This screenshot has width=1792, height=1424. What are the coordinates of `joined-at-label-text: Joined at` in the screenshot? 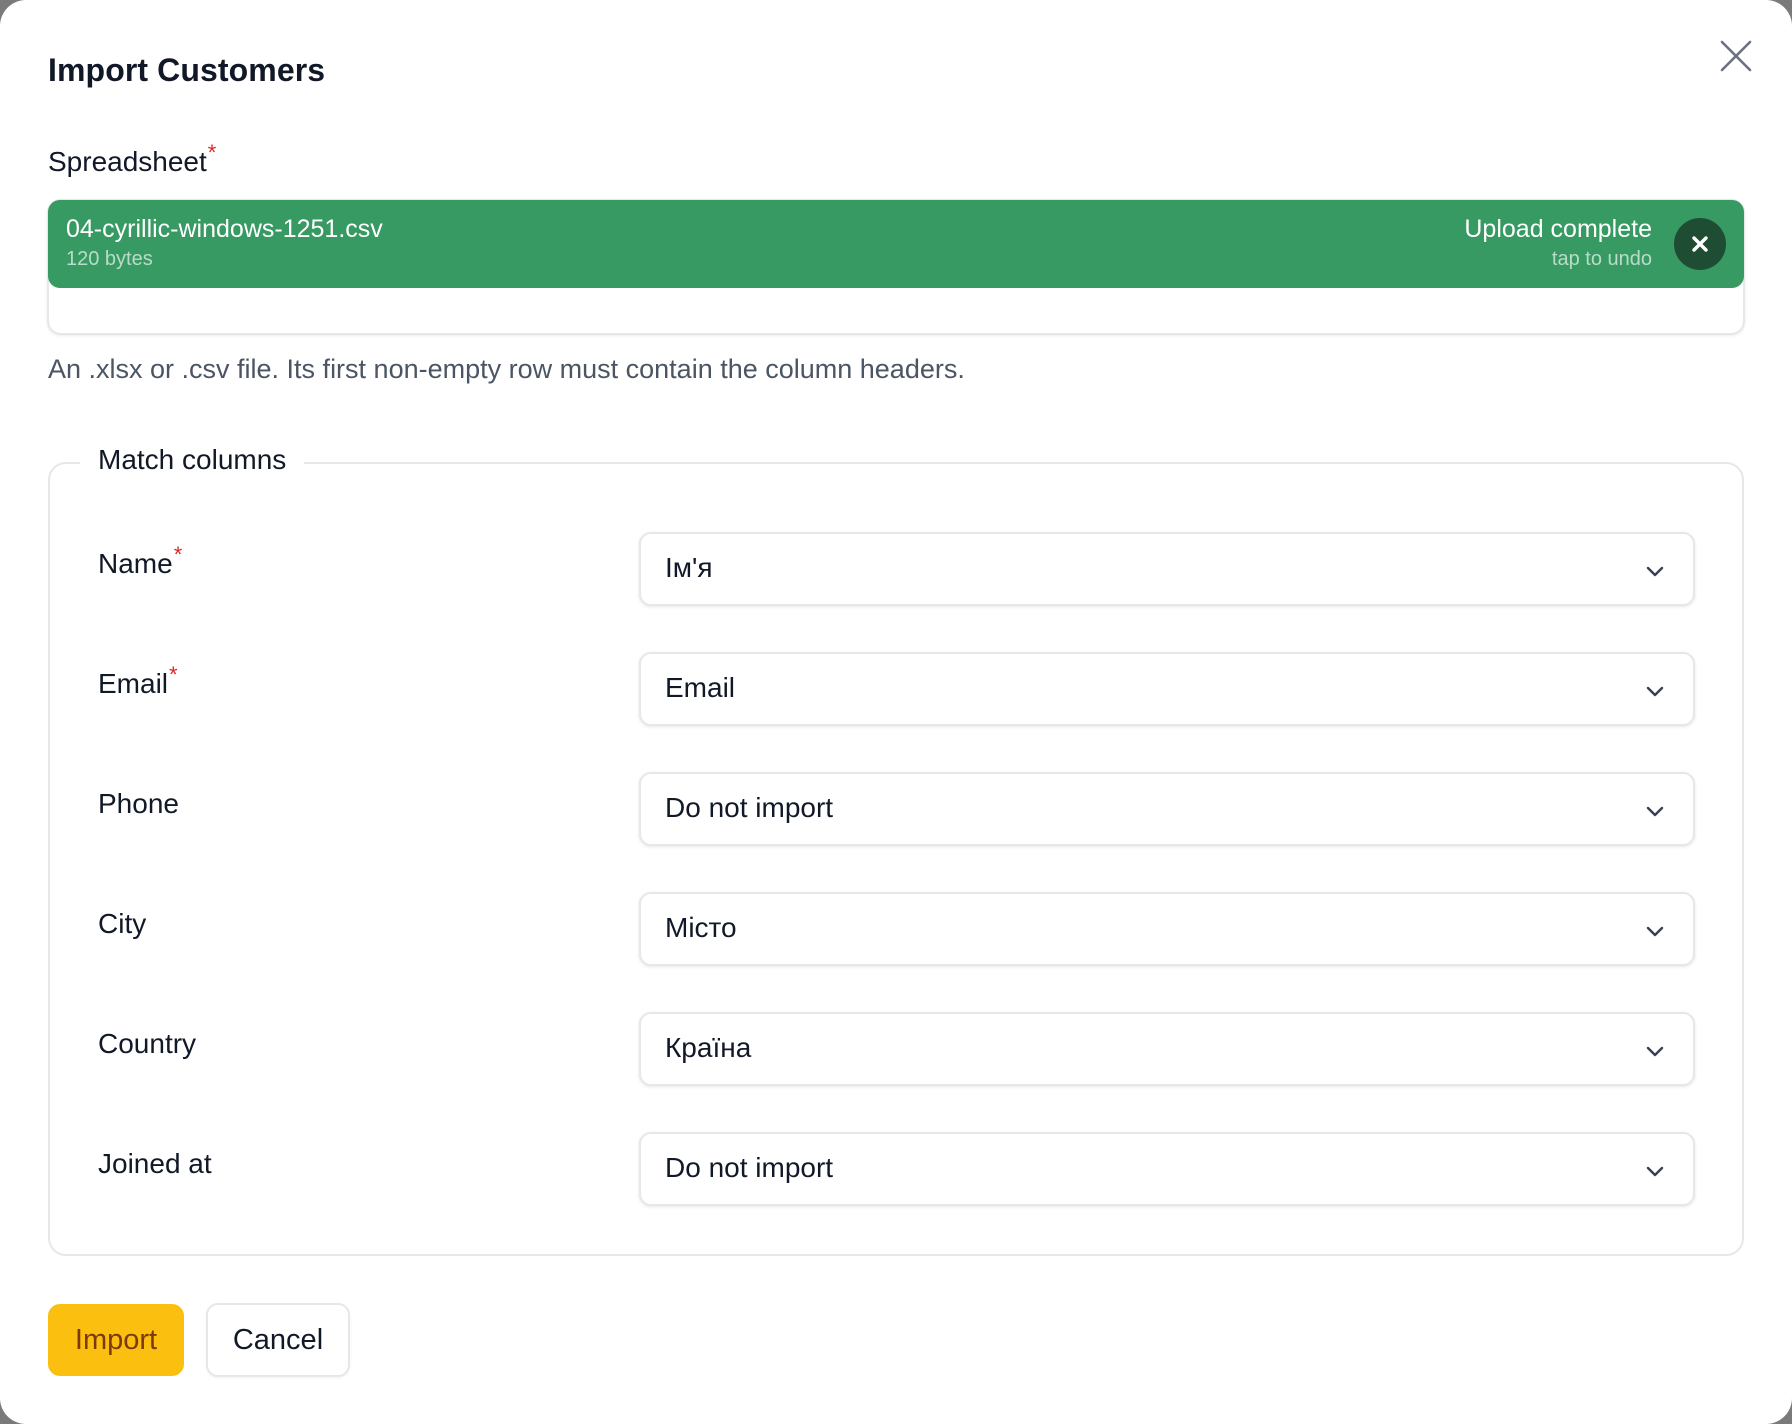 It's located at (155, 1163).